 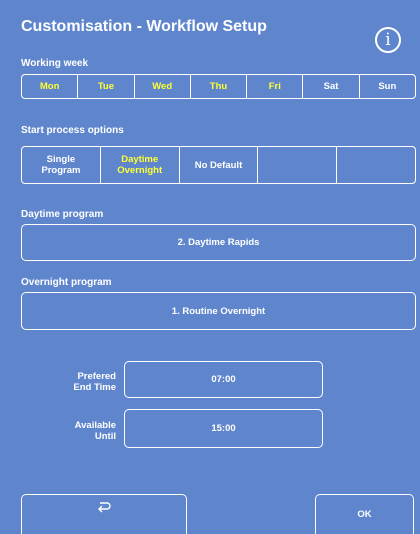 I want to click on undo-arrow-icon, so click(x=104, y=507).